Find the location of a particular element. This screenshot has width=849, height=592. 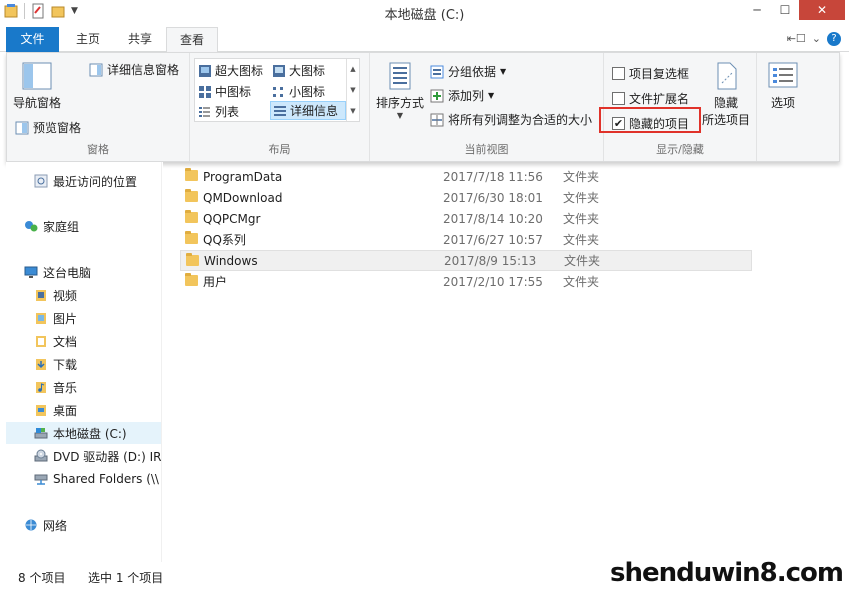

file-row: 用户 2017/2/10 17:55 文件夹 is located at coordinates (466, 281).